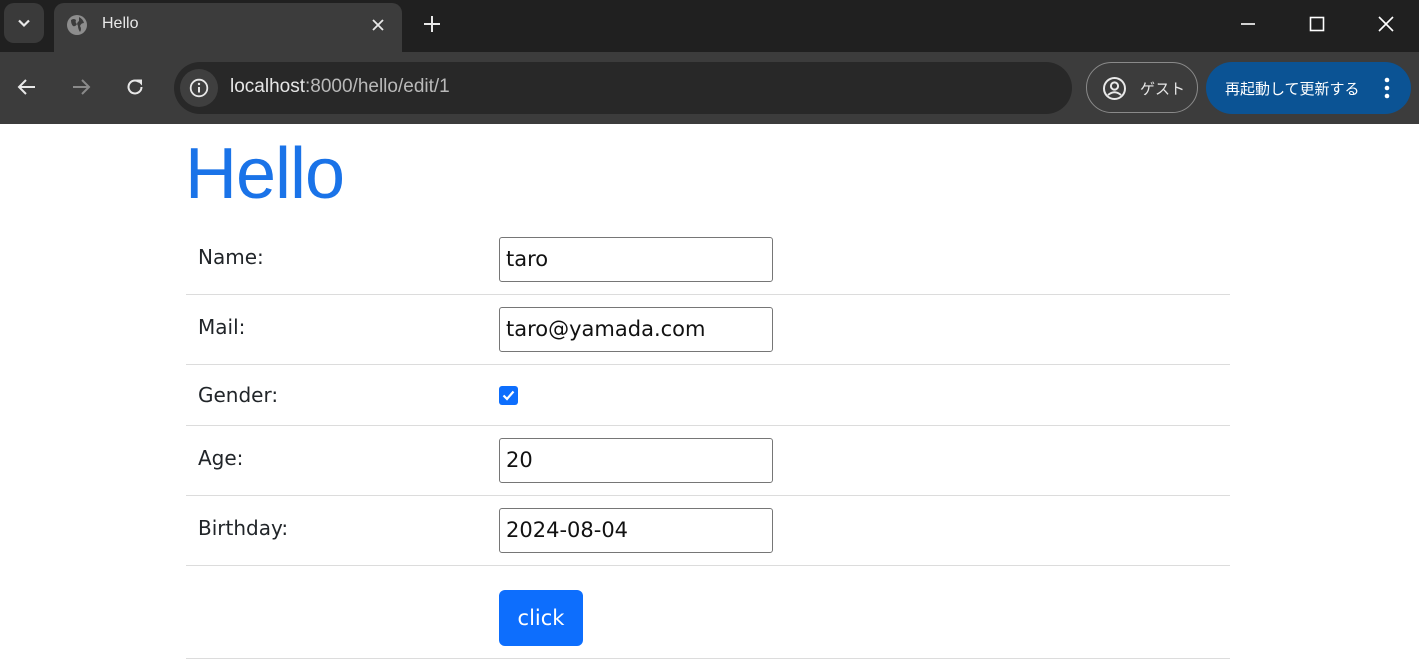 The image size is (1419, 663). Describe the element at coordinates (709, 26) in the screenshot. I see `browser-titlebar: Hello` at that location.